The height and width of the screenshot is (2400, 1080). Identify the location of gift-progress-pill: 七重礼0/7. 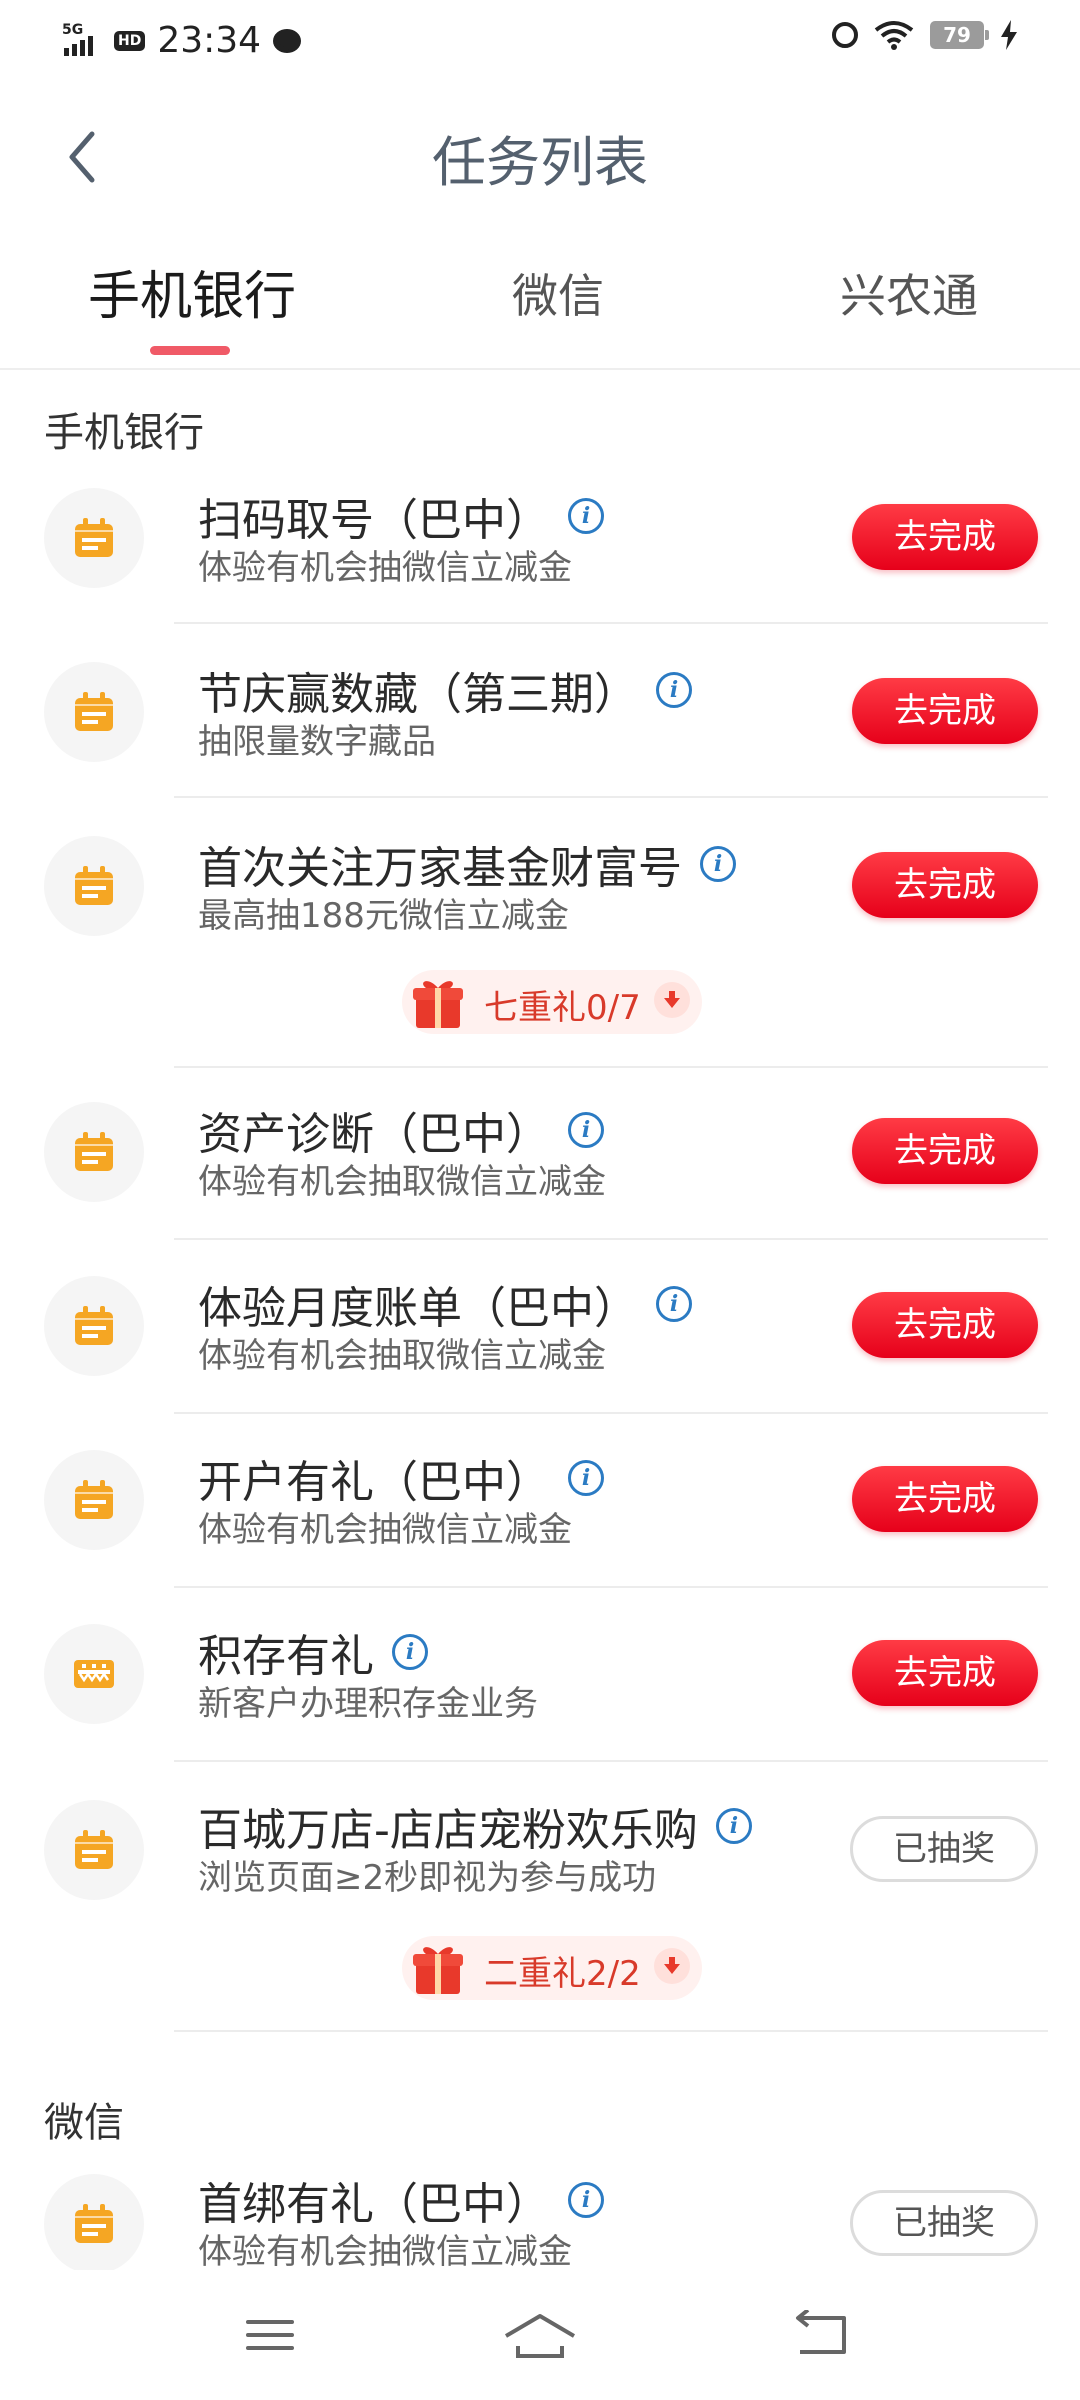
(552, 1002).